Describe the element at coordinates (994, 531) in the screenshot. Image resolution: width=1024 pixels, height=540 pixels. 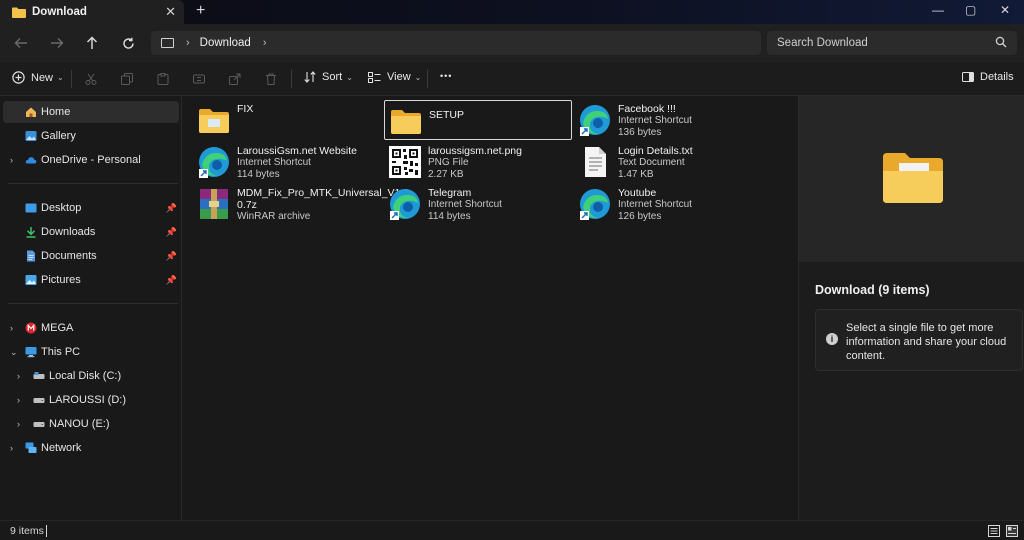
I see `details-view-icon` at that location.